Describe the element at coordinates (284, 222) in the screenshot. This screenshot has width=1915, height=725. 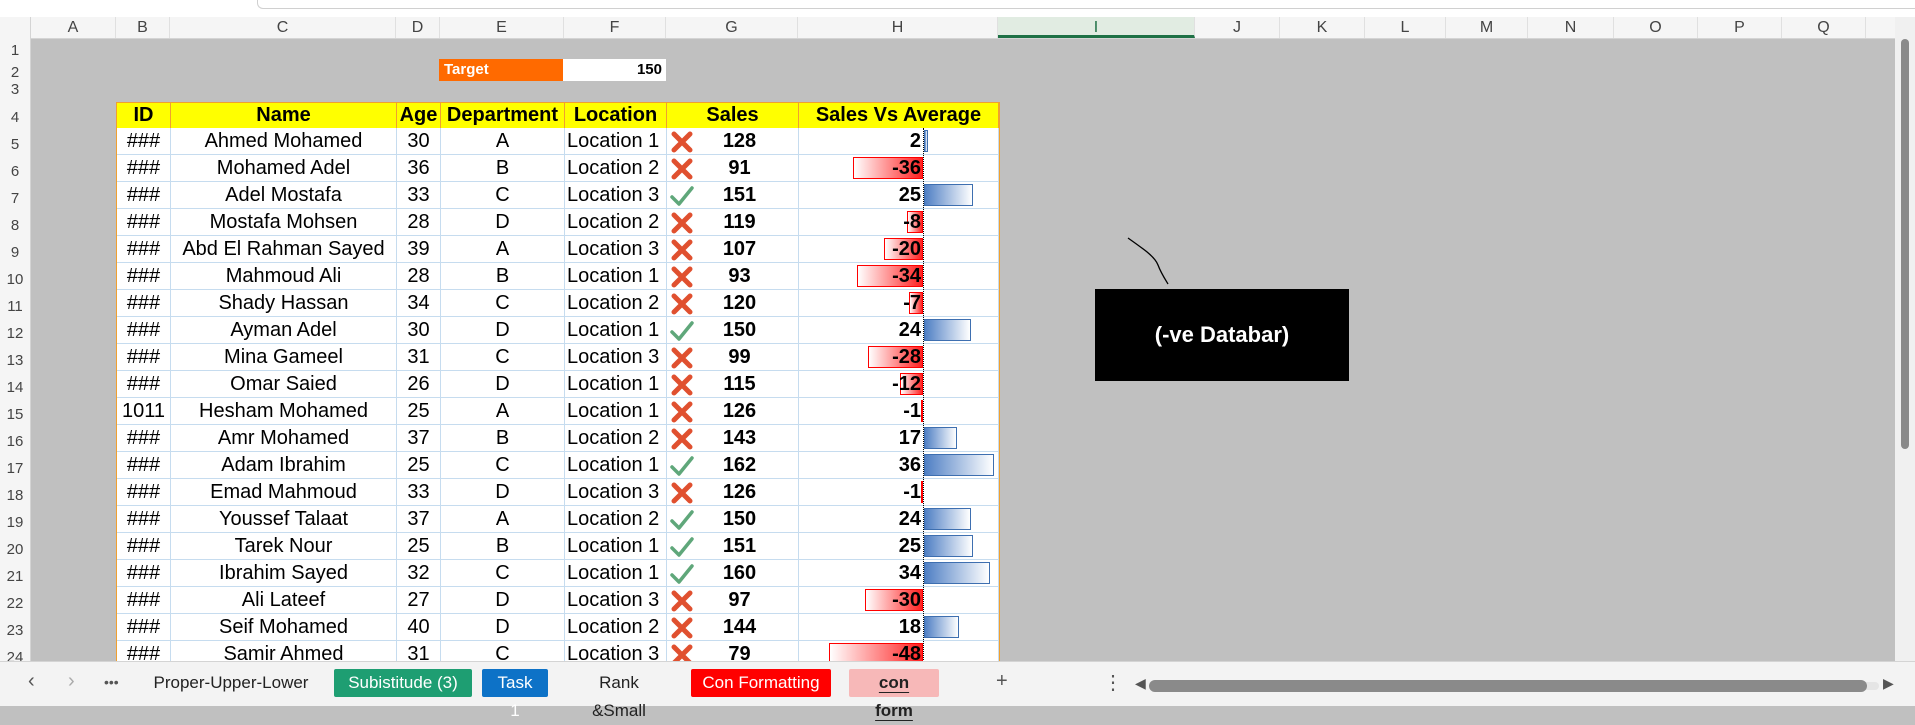
I see `cell-name: Mostafa Mohsen` at that location.